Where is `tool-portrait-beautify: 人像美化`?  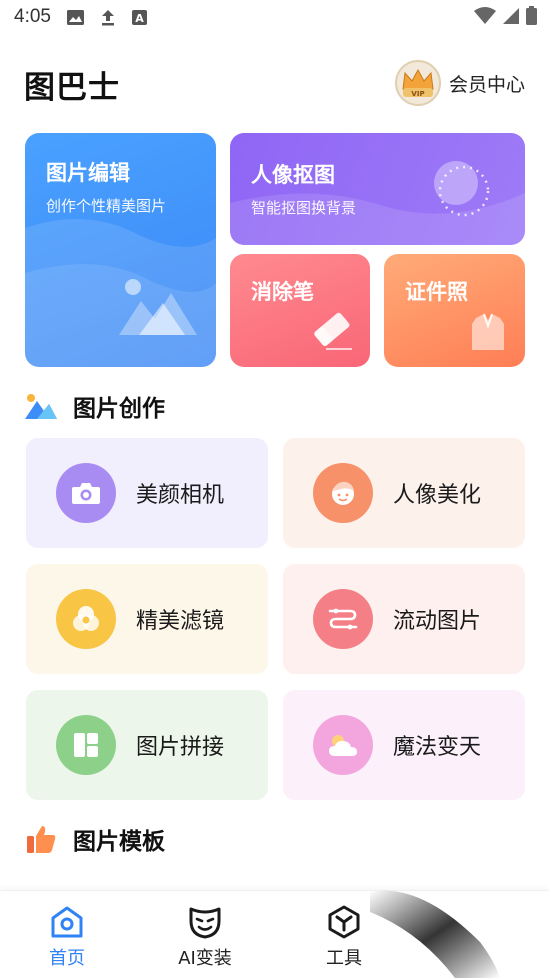
tool-portrait-beautify: 人像美化 is located at coordinates (404, 493).